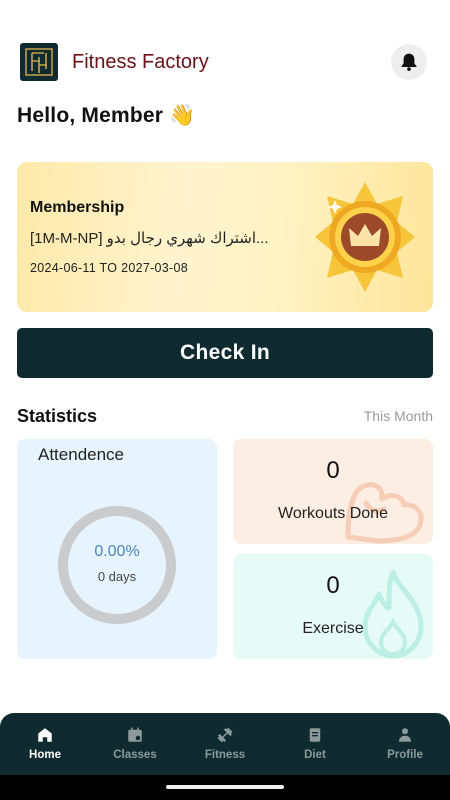 Image resolution: width=450 pixels, height=800 pixels. I want to click on attendance-progress-ring, so click(117, 565).